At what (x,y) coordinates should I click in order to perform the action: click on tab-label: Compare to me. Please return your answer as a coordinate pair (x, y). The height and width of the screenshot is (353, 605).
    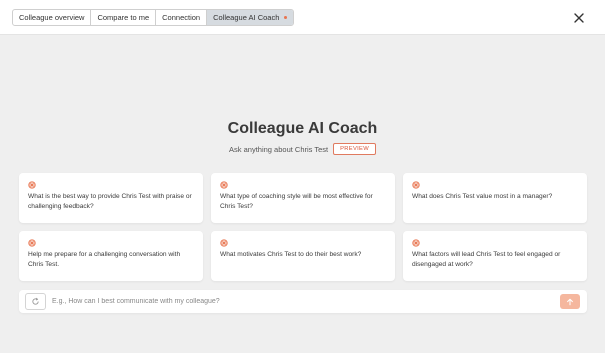
    Looking at the image, I should click on (123, 17).